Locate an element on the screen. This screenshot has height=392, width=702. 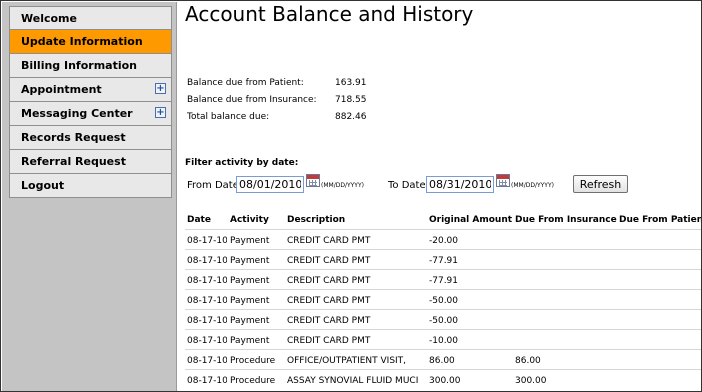
column-header-description: Description is located at coordinates (316, 220).